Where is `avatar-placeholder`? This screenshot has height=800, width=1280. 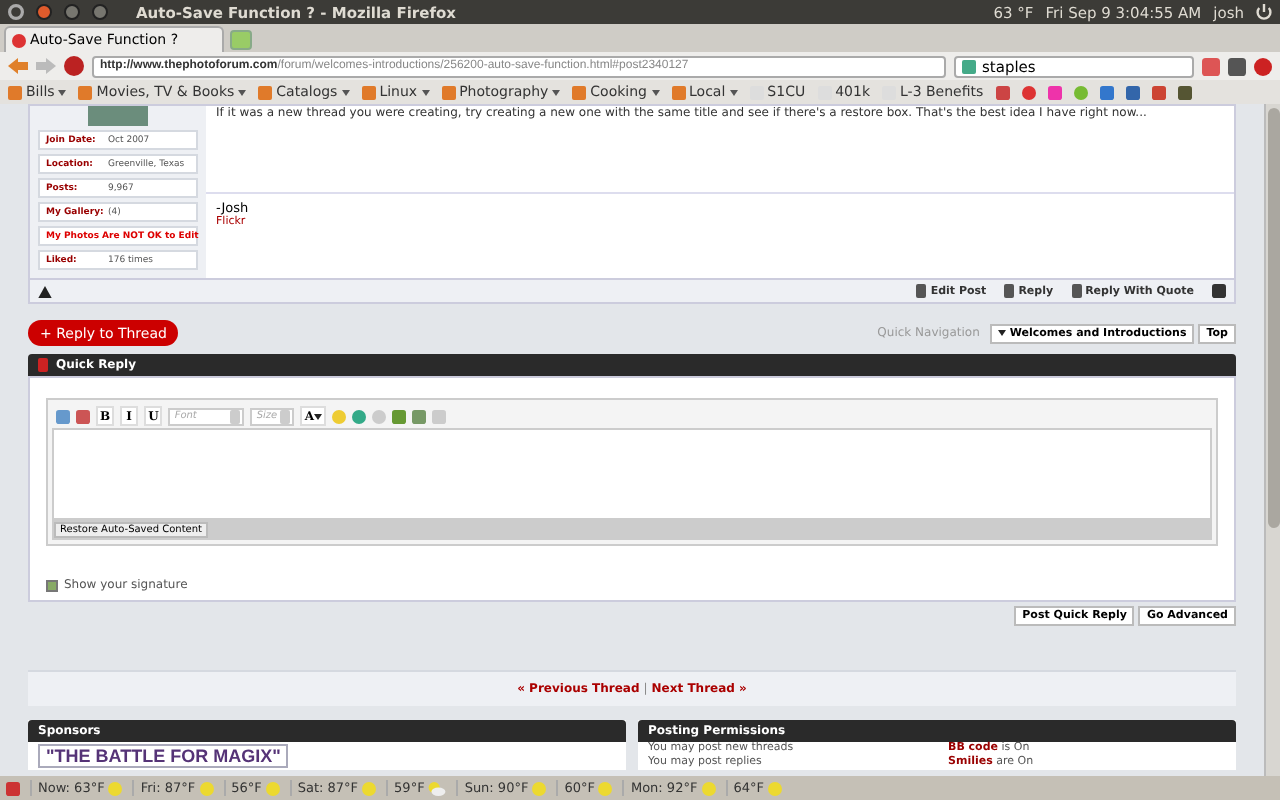
avatar-placeholder is located at coordinates (118, 116).